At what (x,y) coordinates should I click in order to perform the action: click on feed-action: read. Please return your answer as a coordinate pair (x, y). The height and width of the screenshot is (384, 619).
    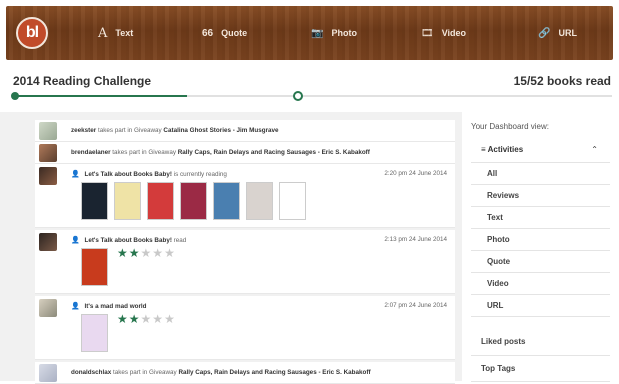
    Looking at the image, I should click on (180, 240).